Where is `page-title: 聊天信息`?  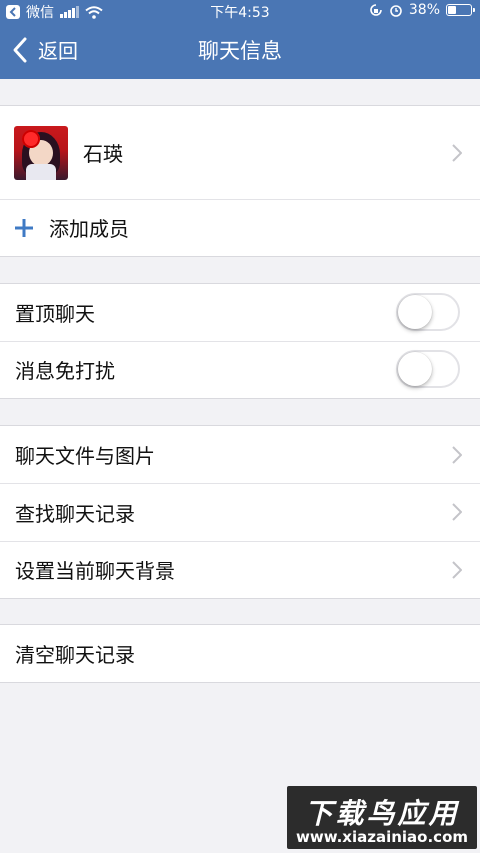 page-title: 聊天信息 is located at coordinates (240, 51).